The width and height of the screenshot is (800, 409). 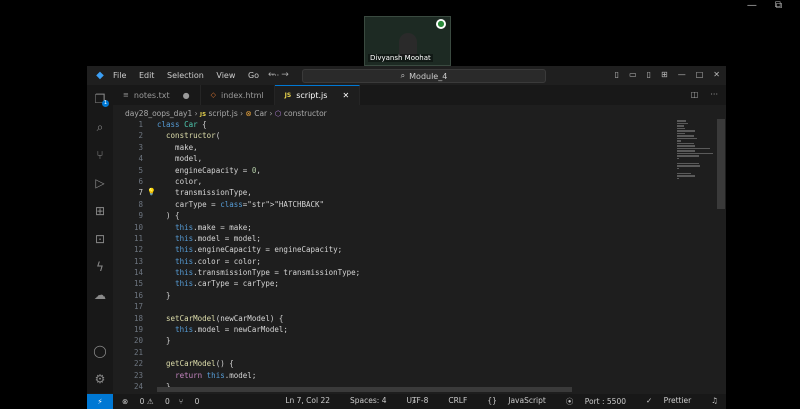 I want to click on tab-label: script.js, so click(x=312, y=95).